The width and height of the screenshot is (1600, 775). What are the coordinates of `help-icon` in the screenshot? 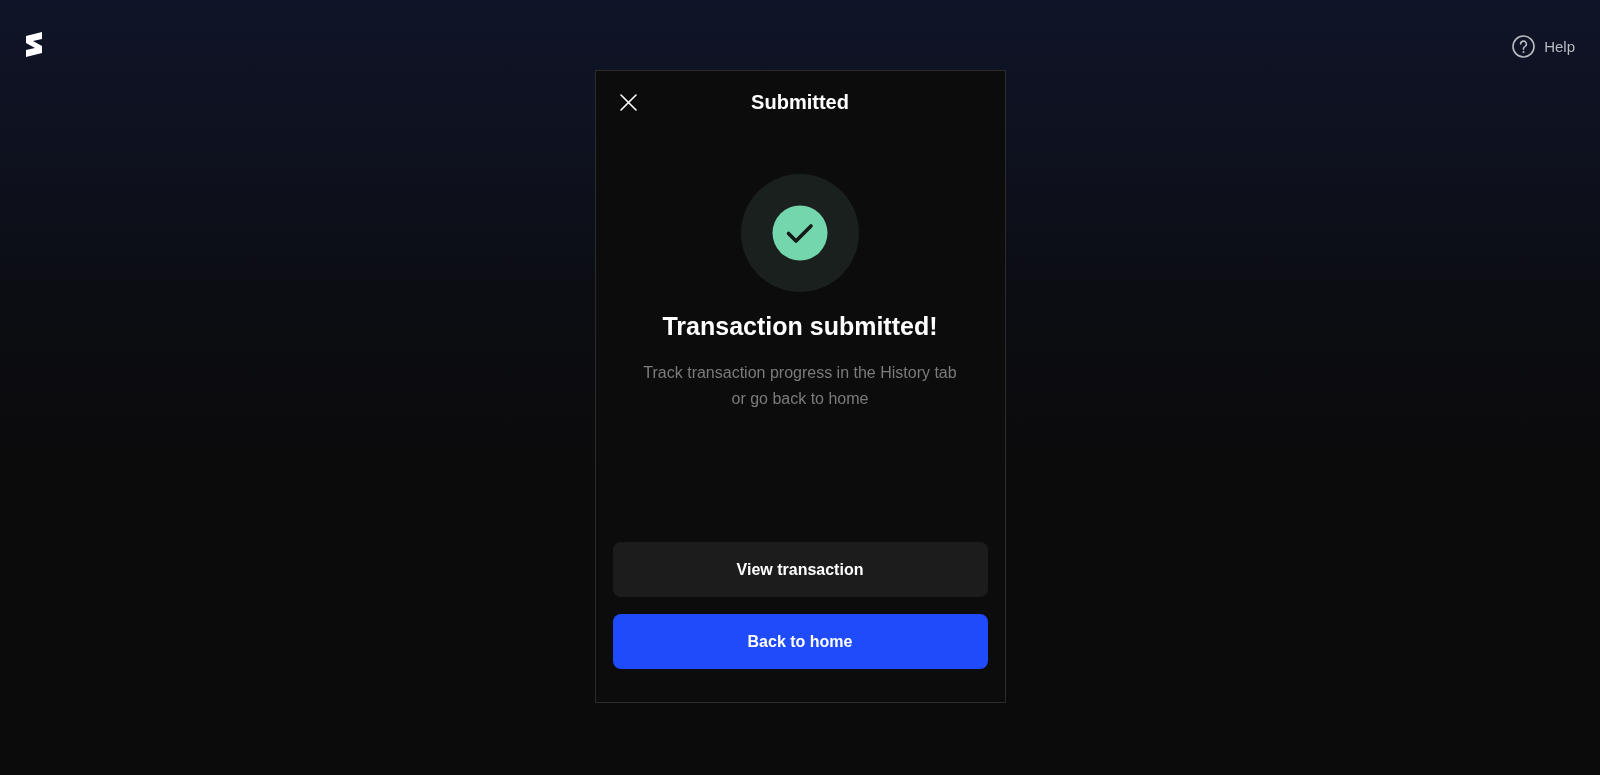 It's located at (1524, 46).